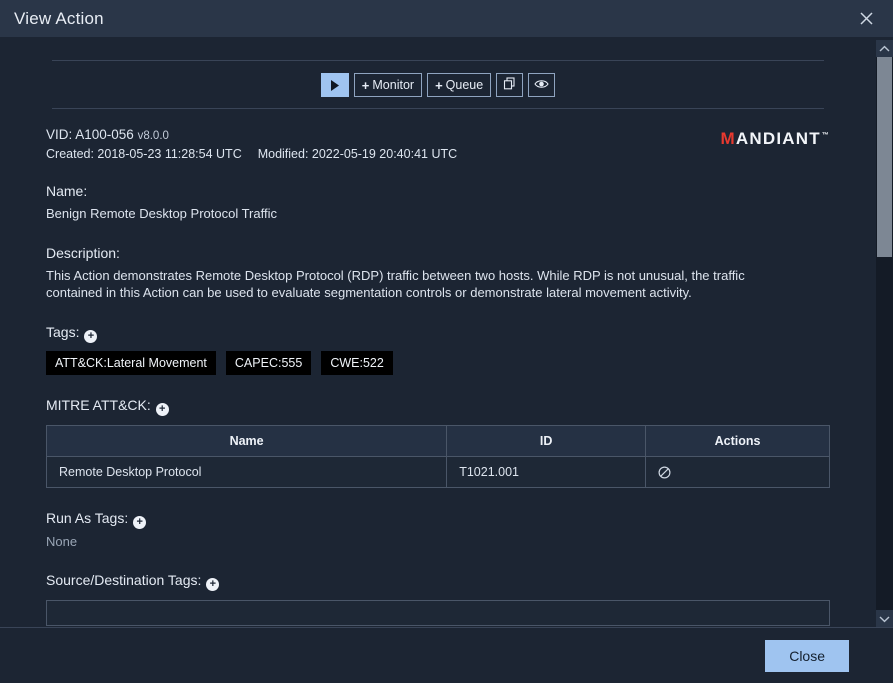  I want to click on column-header-actions: Actions, so click(737, 440).